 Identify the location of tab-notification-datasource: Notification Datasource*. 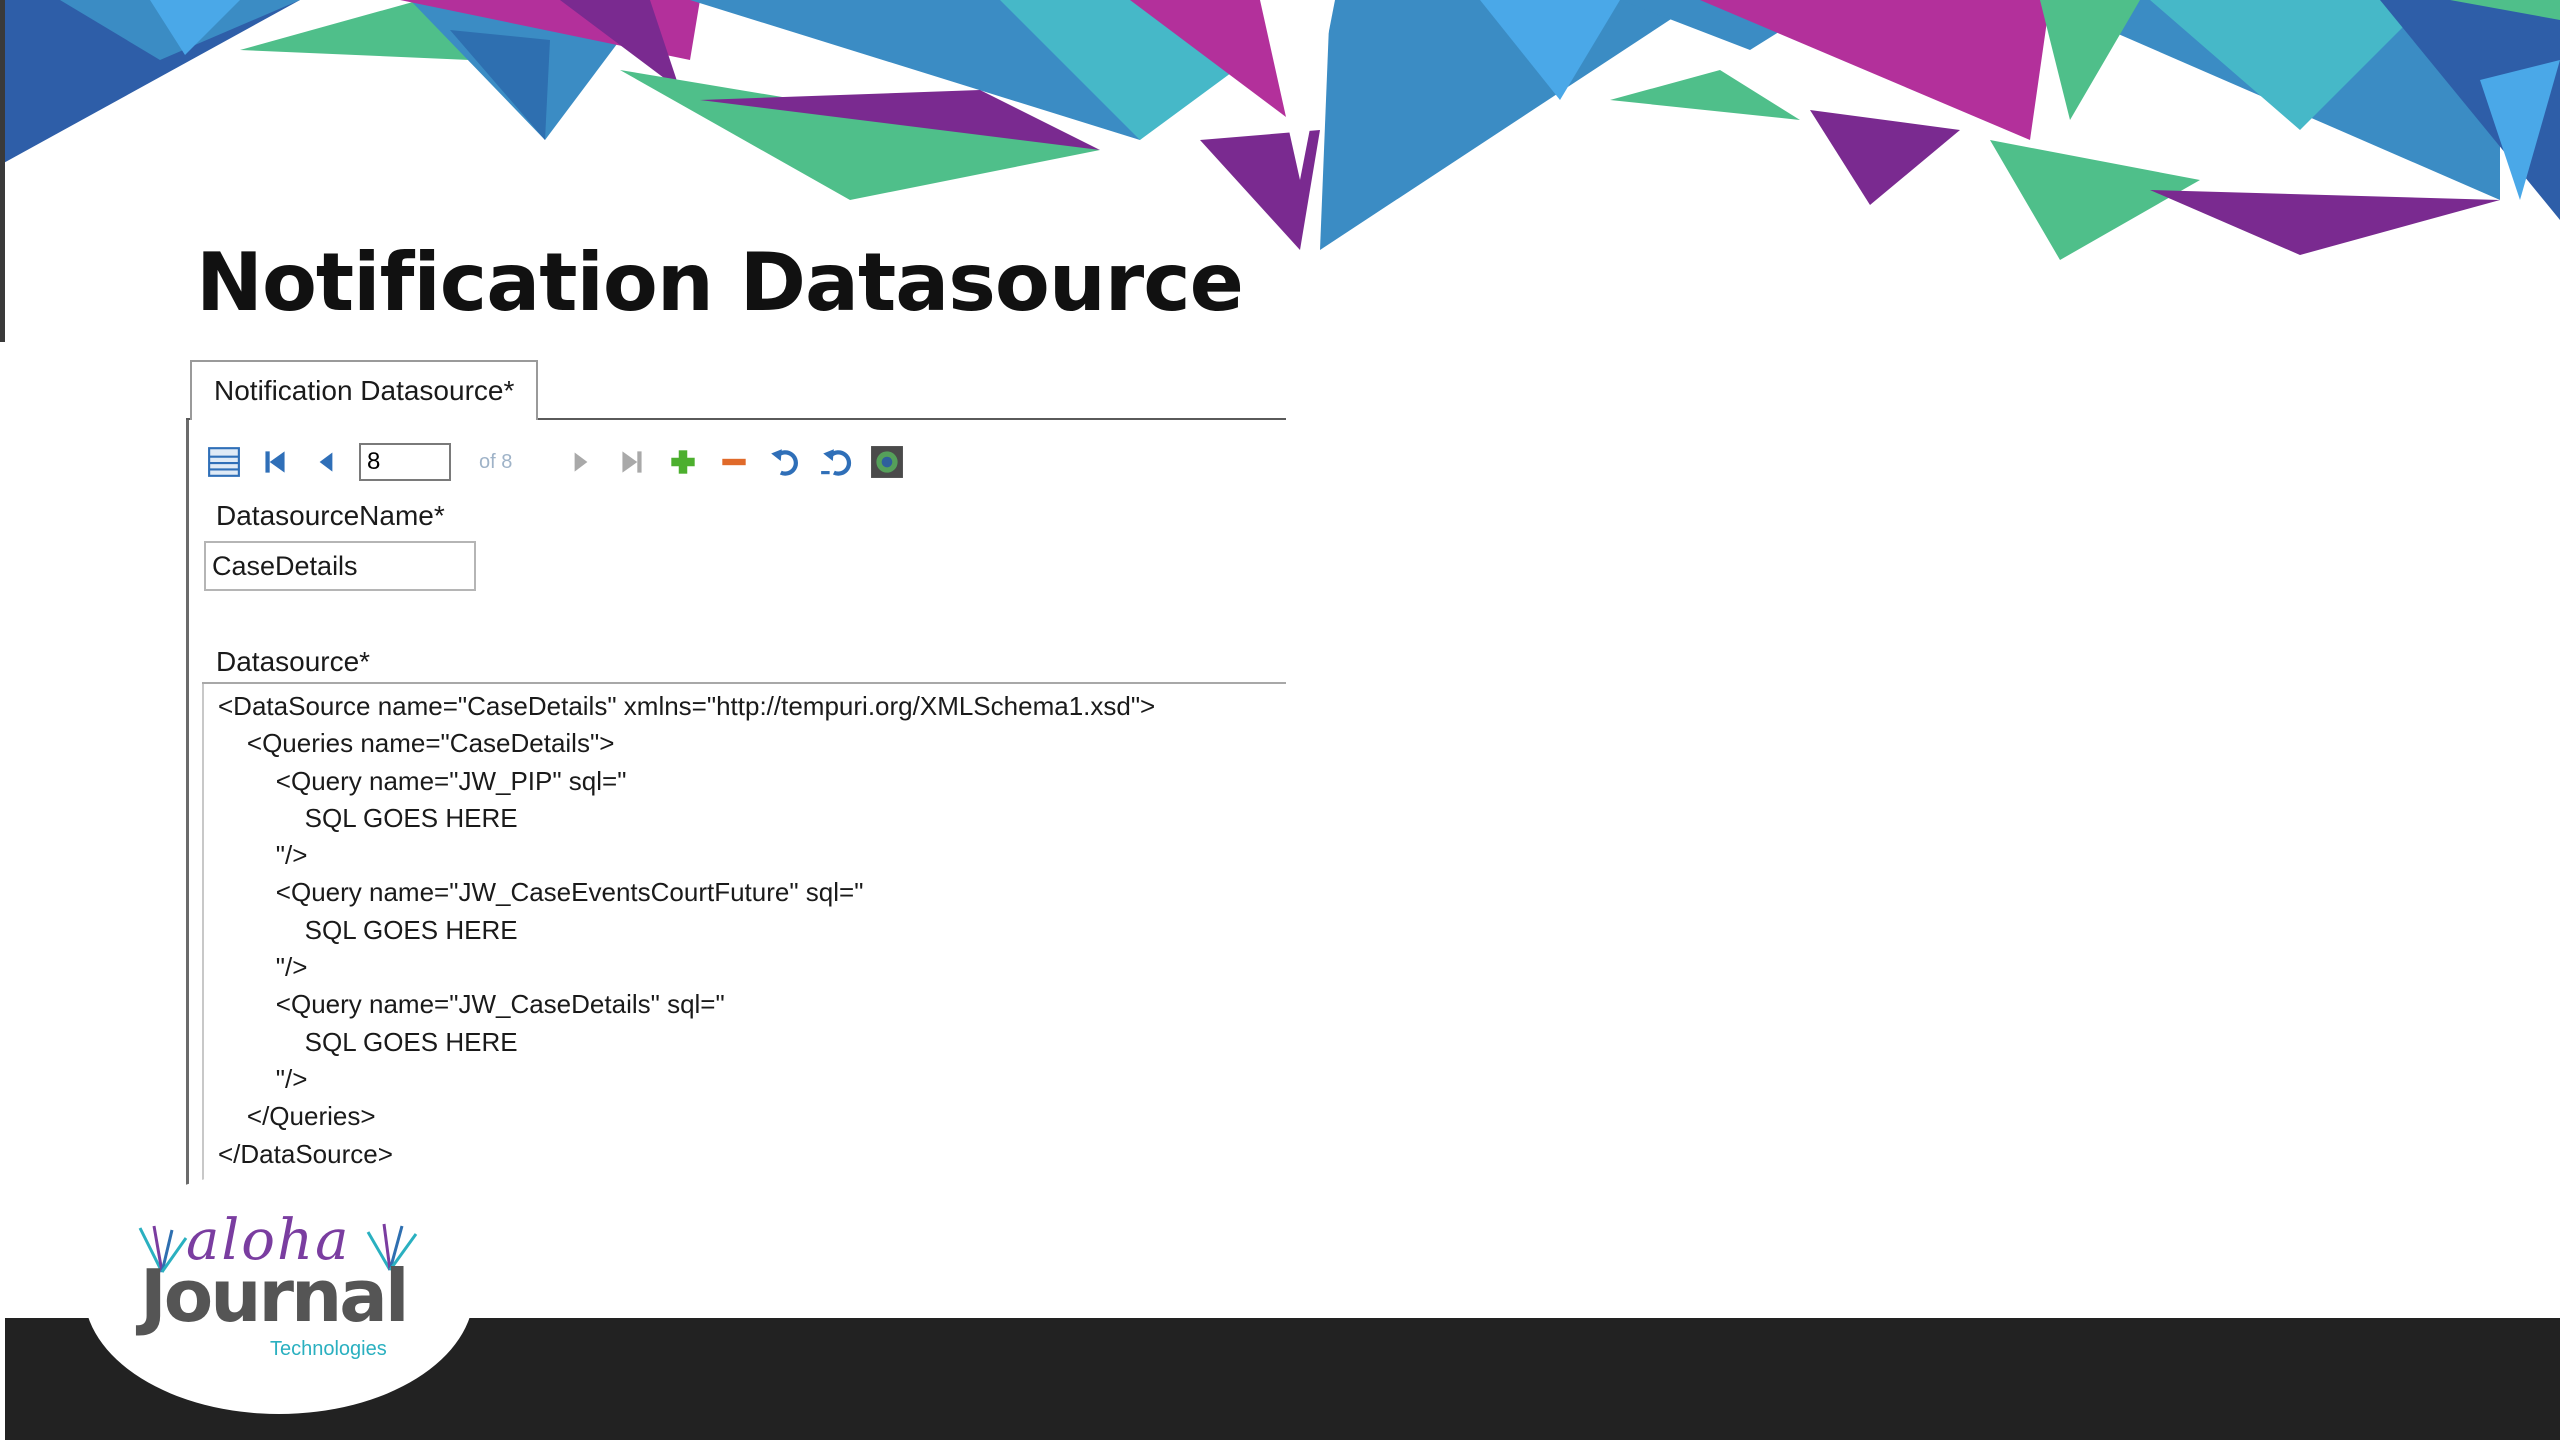
(364, 390).